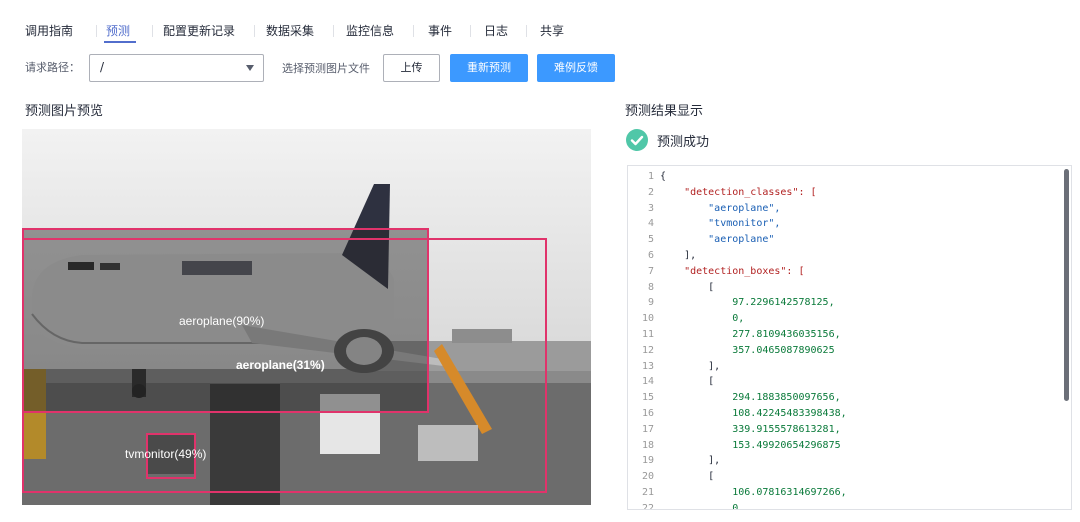  What do you see at coordinates (647, 334) in the screenshot?
I see `line-number: 11` at bounding box center [647, 334].